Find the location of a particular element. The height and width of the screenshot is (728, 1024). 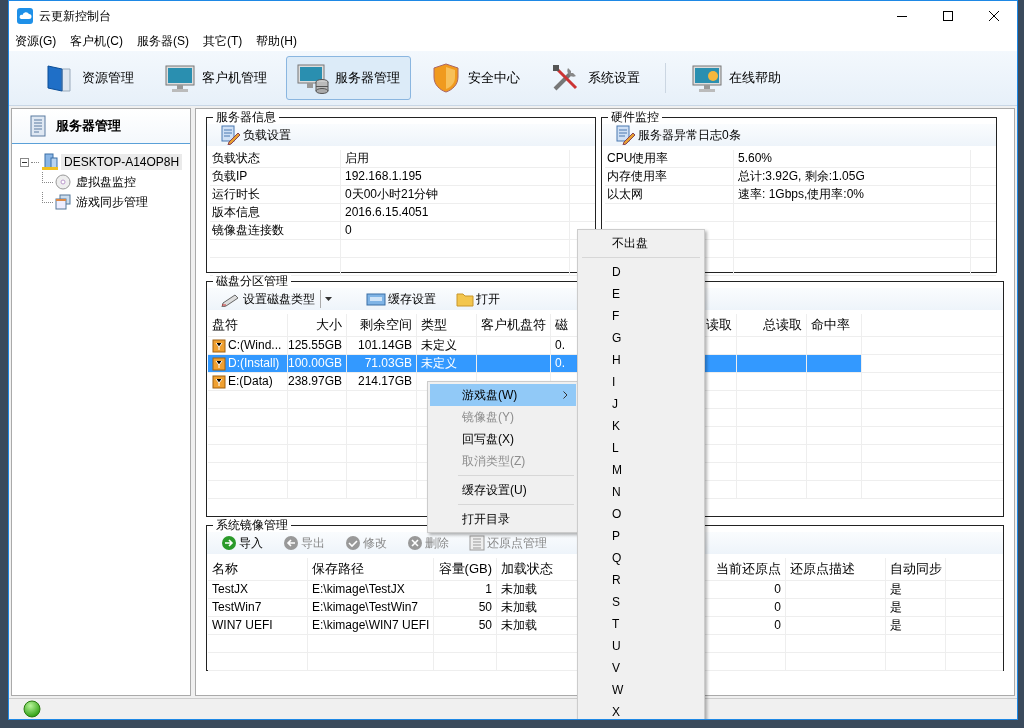

column-header: 大小 is located at coordinates (317, 325).